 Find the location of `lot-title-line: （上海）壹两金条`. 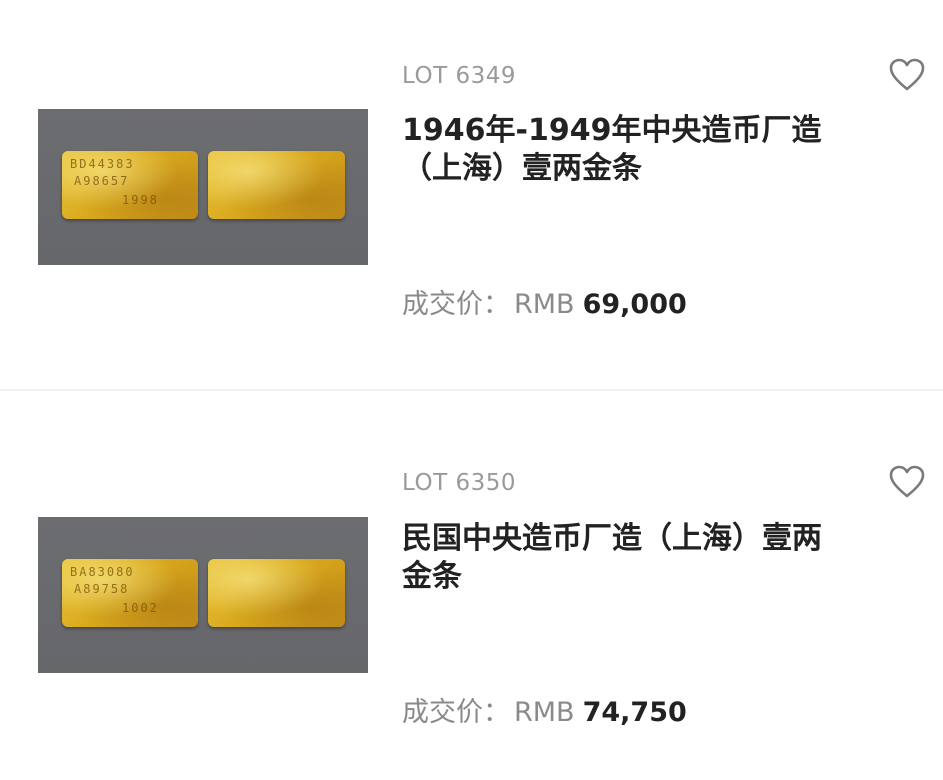

lot-title-line: （上海）壹两金条 is located at coordinates (522, 168).